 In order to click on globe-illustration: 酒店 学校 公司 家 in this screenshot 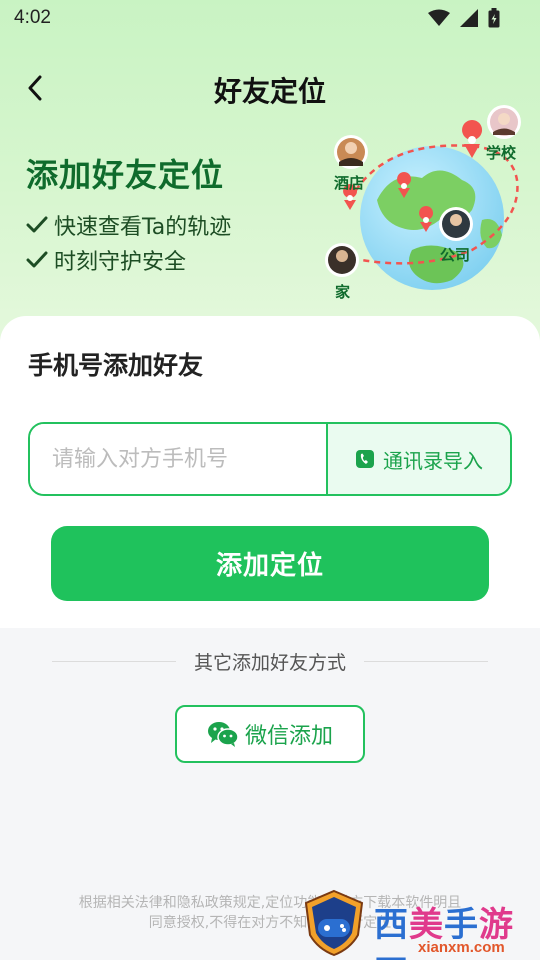, I will do `click(429, 202)`.